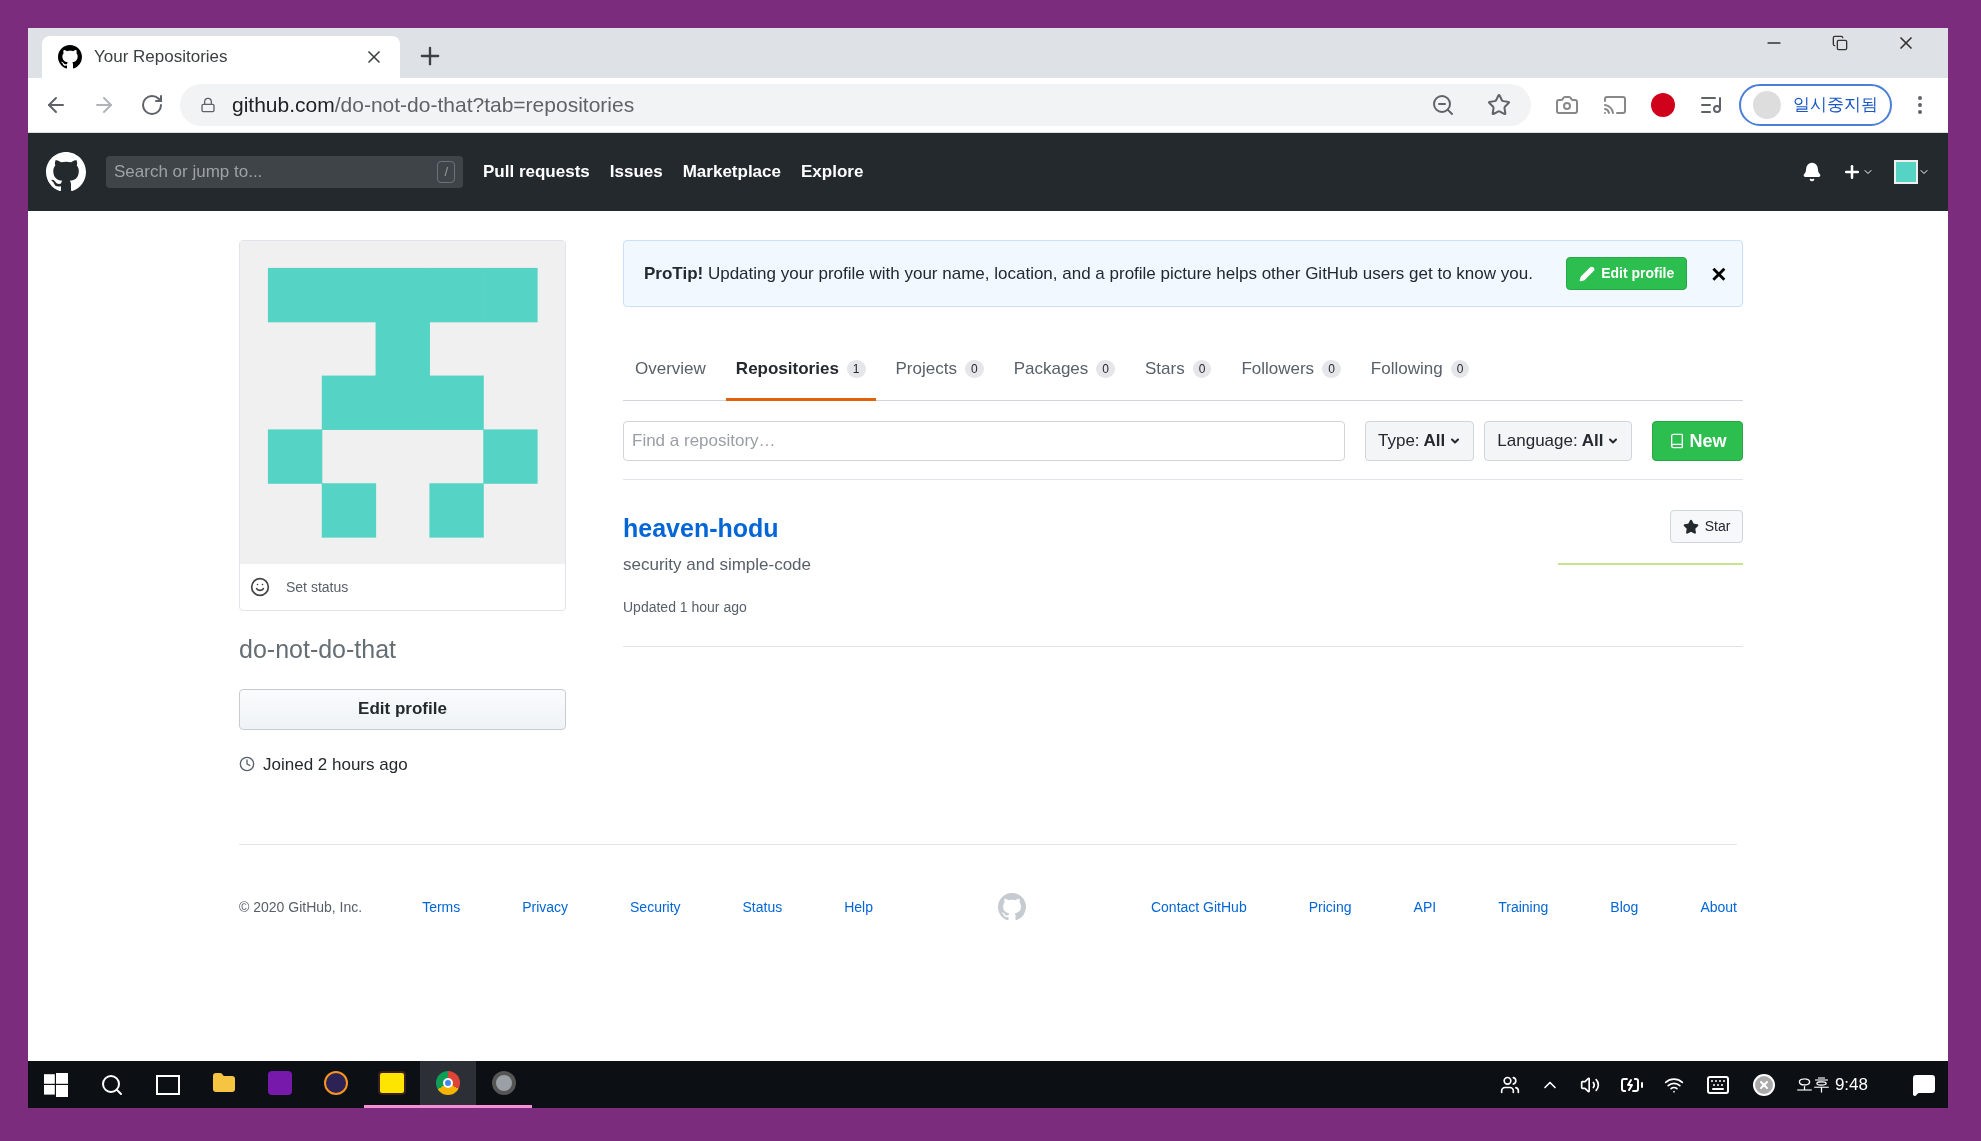  I want to click on profile-tab: Projects 0, so click(939, 370).